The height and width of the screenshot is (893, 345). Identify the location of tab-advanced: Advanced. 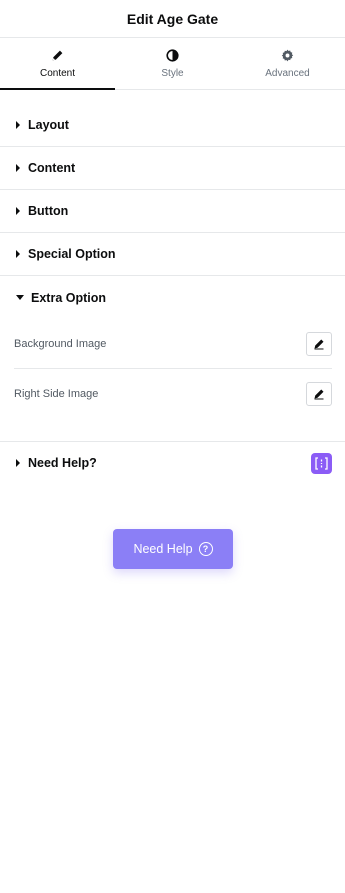
(287, 63).